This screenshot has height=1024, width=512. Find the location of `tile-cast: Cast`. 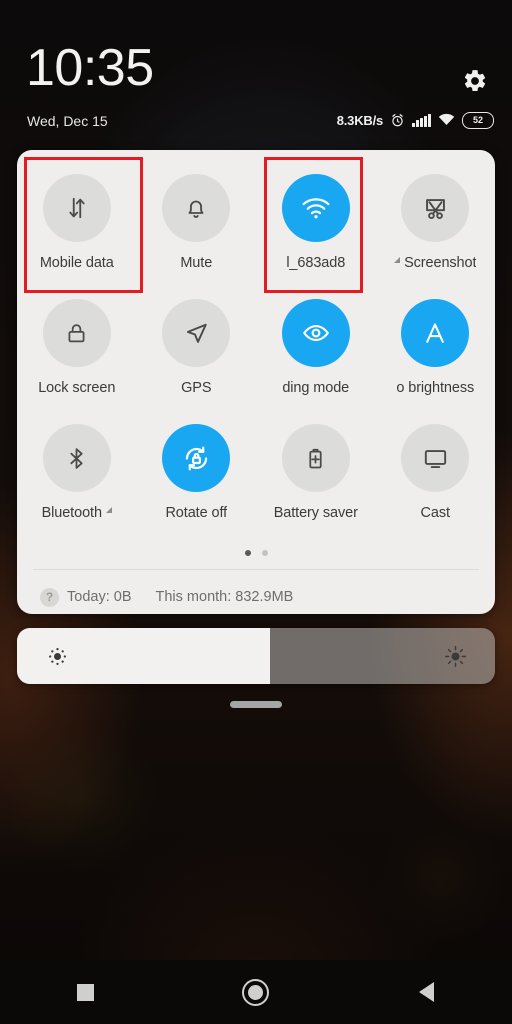

tile-cast: Cast is located at coordinates (436, 470).